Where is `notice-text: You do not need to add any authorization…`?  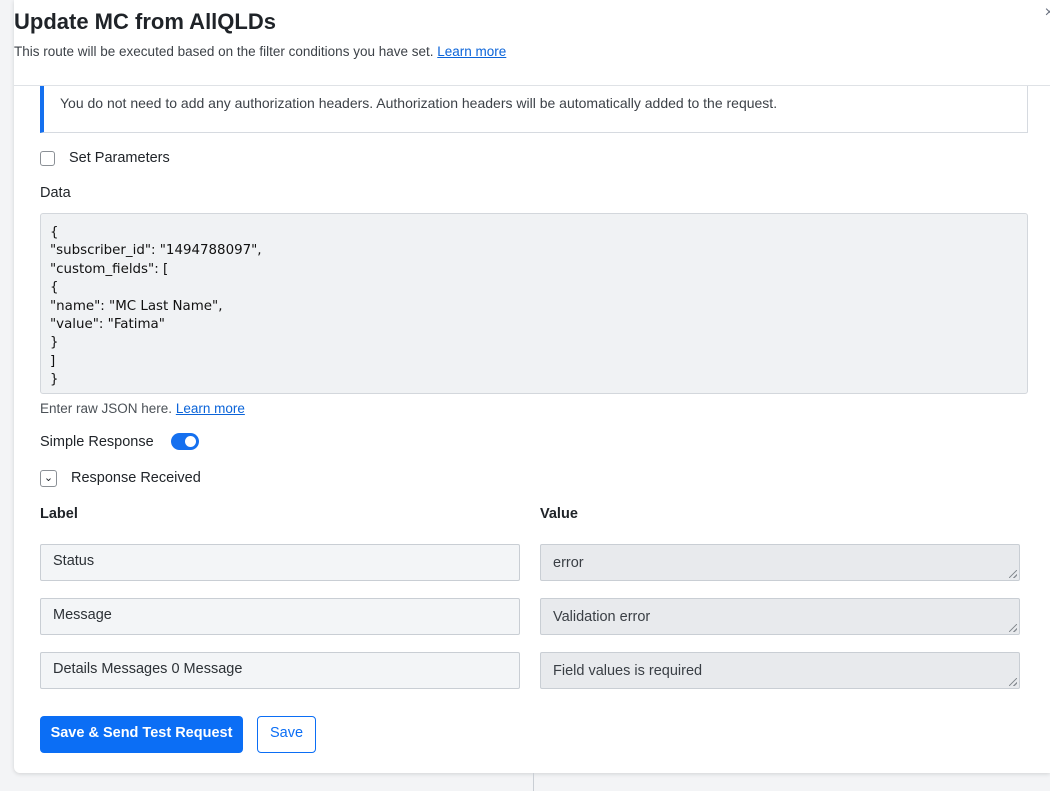
notice-text: You do not need to add any authorization… is located at coordinates (419, 103).